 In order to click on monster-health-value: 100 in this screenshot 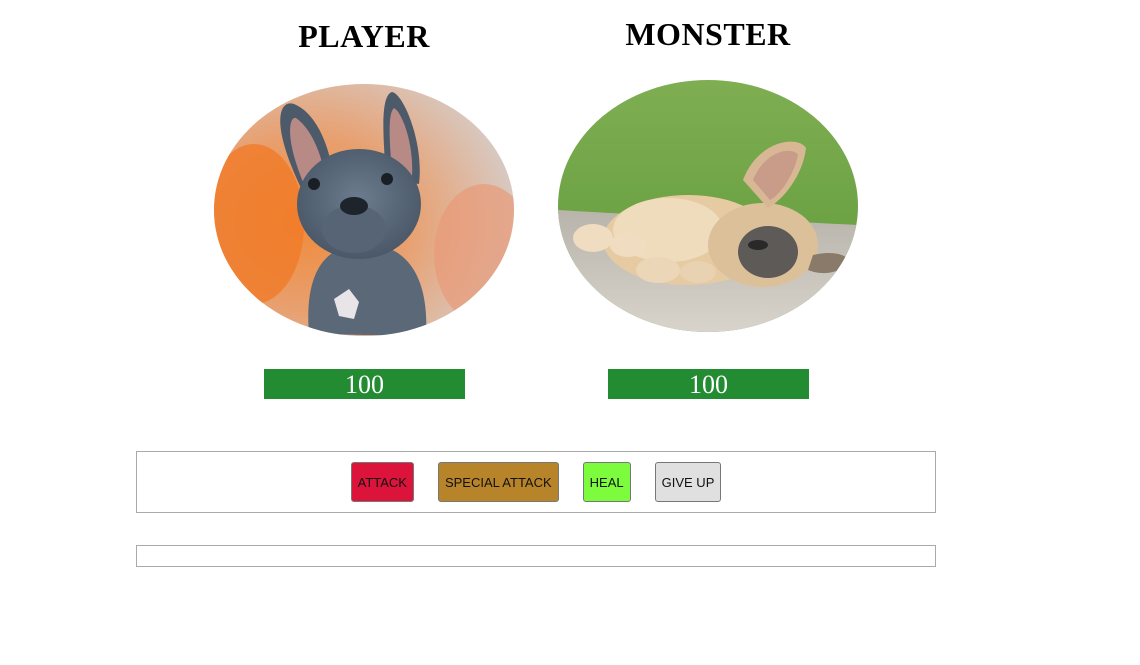, I will do `click(708, 384)`.